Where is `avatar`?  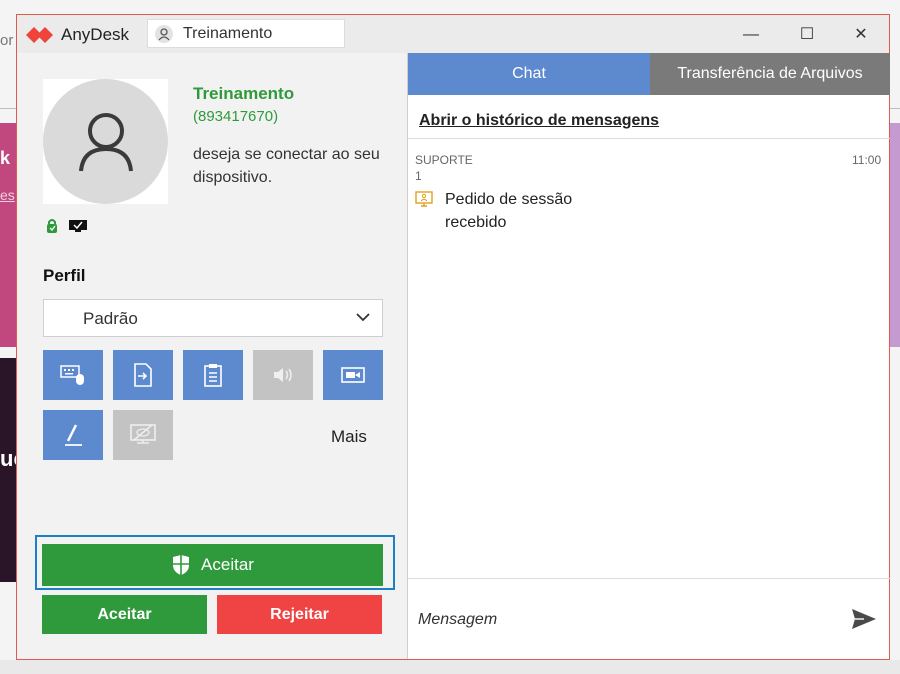 avatar is located at coordinates (105, 141).